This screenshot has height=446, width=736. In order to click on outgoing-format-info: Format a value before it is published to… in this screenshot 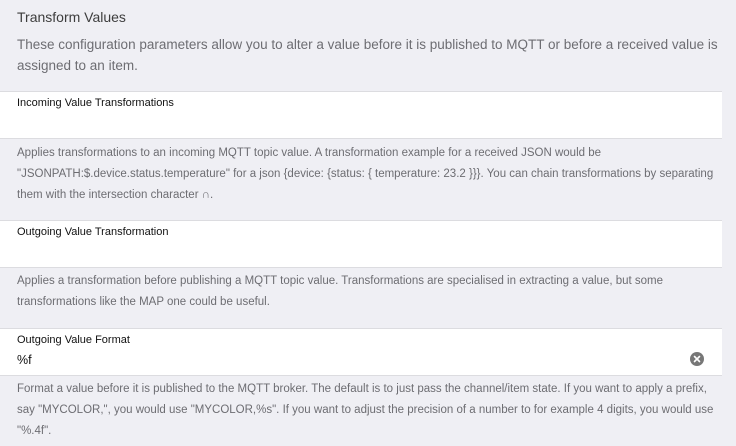, I will do `click(365, 410)`.